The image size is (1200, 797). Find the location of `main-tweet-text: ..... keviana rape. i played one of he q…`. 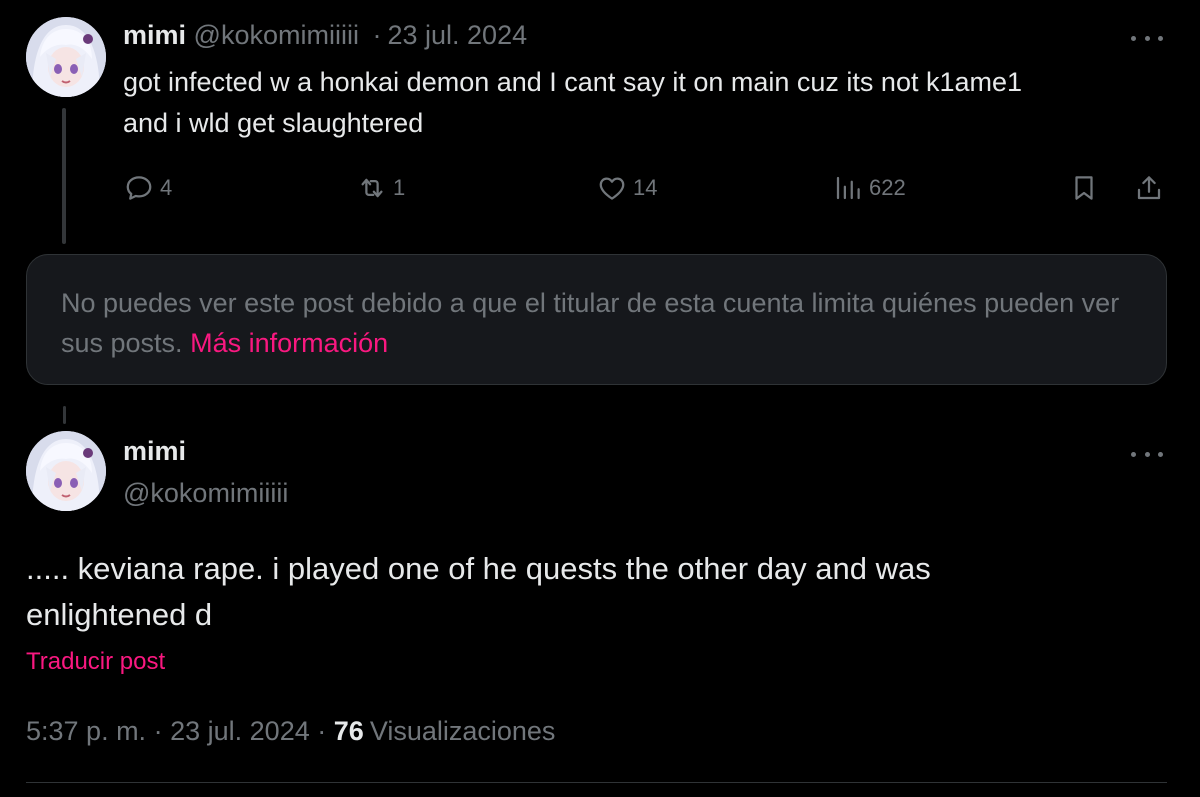

main-tweet-text: ..... keviana rape. i played one of he q… is located at coordinates (591, 592).